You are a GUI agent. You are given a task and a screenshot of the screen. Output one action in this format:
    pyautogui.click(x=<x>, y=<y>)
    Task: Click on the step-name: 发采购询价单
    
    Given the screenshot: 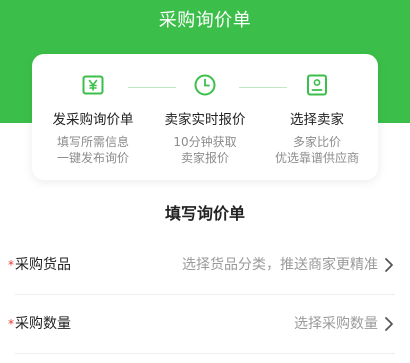 What is the action you would take?
    pyautogui.click(x=93, y=120)
    